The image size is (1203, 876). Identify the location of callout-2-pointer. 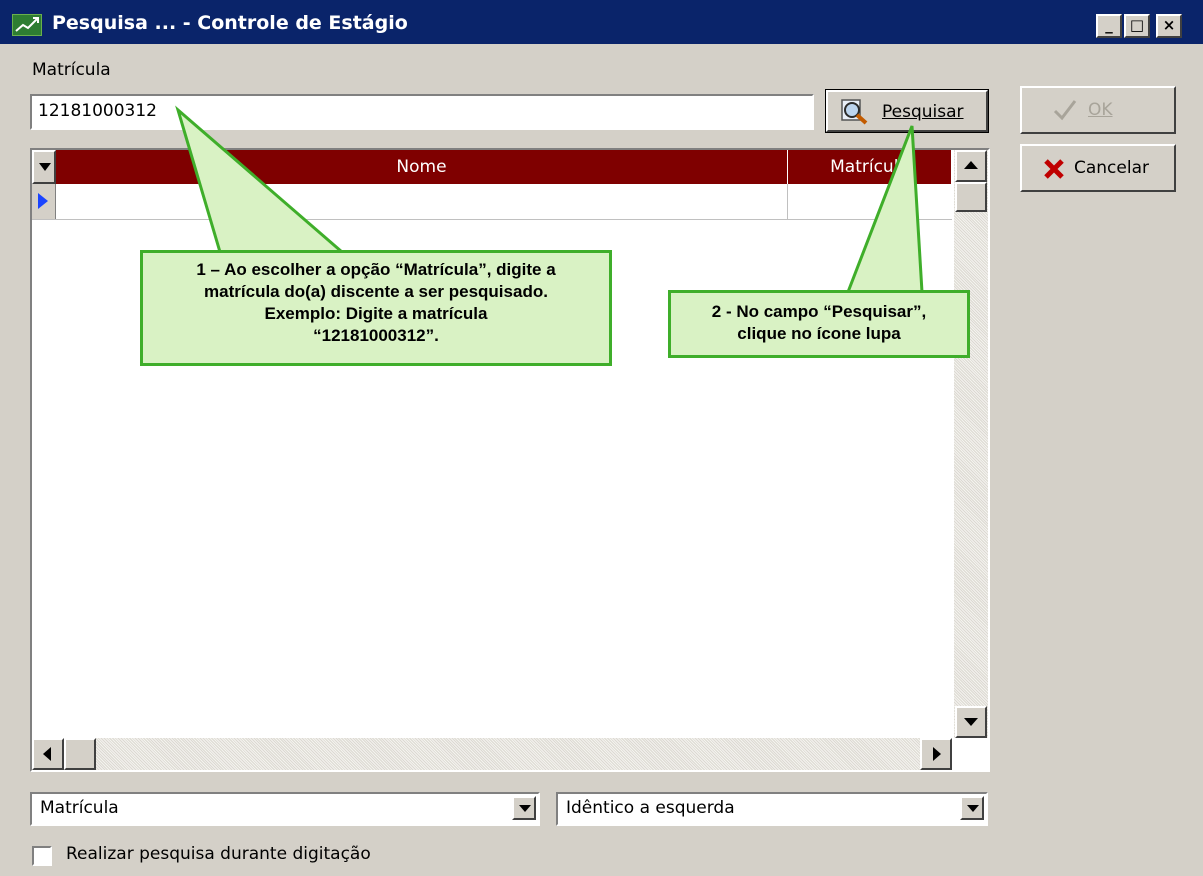
(884, 209).